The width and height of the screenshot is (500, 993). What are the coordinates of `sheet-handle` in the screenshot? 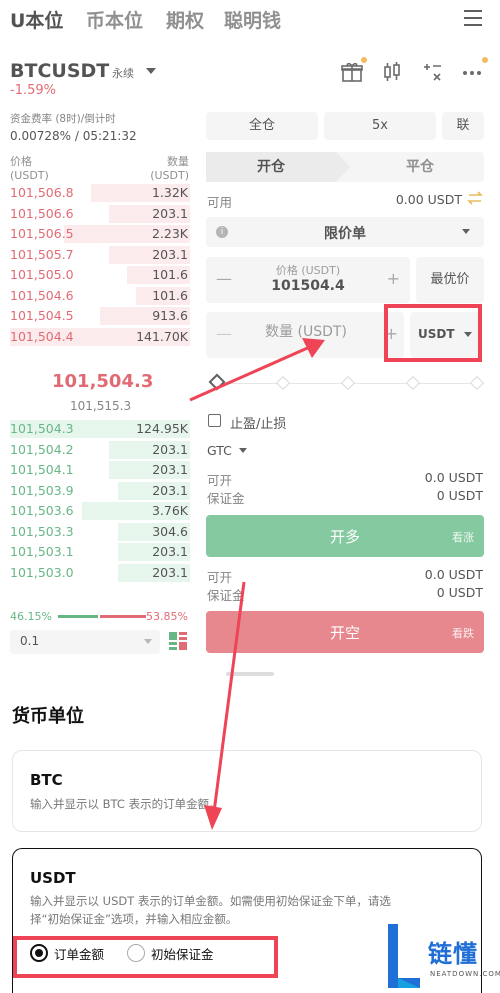 It's located at (250, 674).